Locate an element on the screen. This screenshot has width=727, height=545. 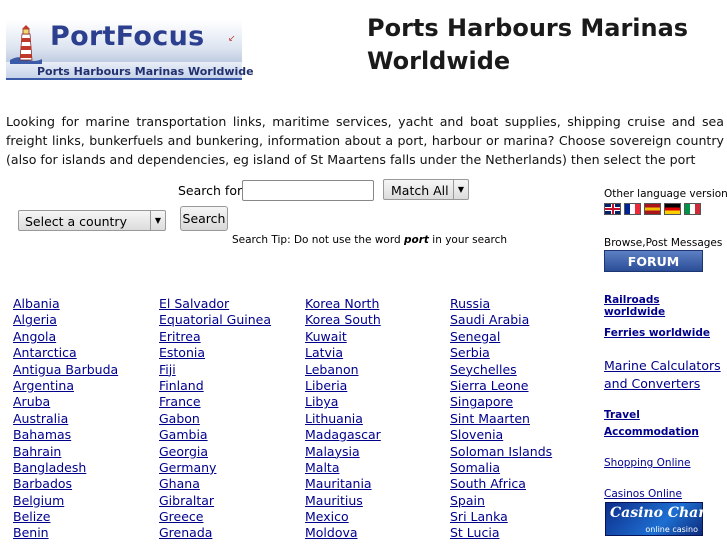
marine-calculators-line1: Marine Calculators is located at coordinates (662, 365).